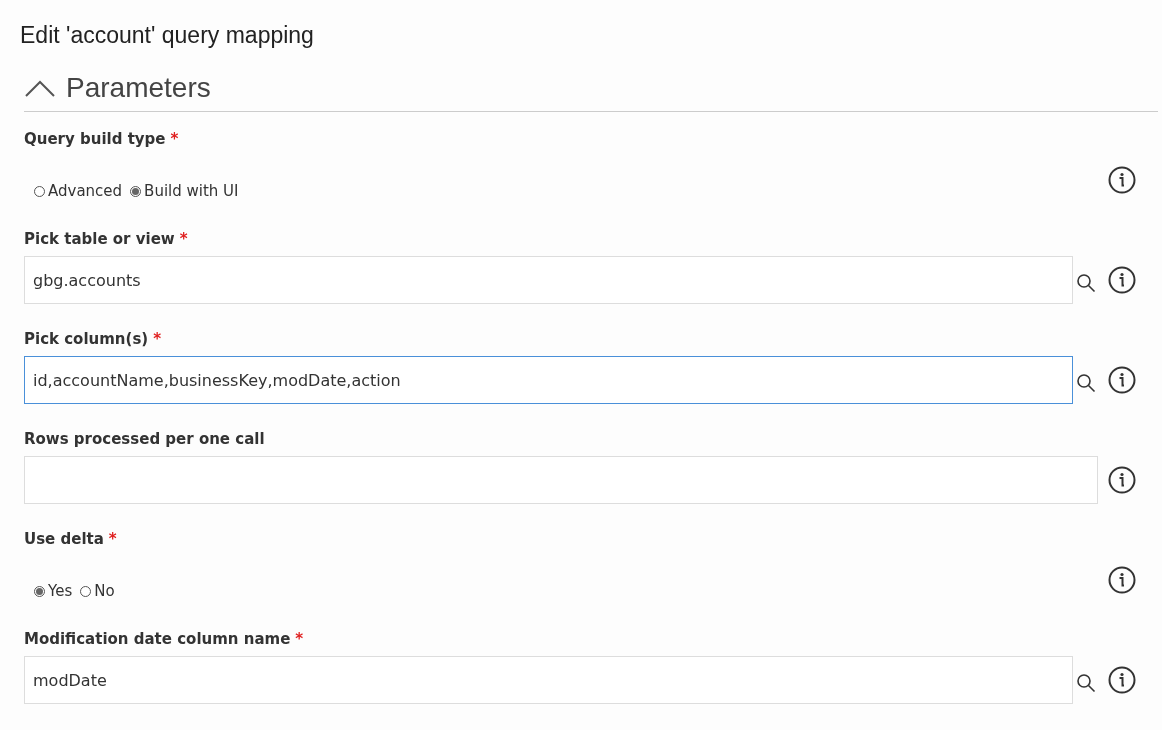 This screenshot has width=1162, height=730. I want to click on section-header: Parameters, so click(117, 88).